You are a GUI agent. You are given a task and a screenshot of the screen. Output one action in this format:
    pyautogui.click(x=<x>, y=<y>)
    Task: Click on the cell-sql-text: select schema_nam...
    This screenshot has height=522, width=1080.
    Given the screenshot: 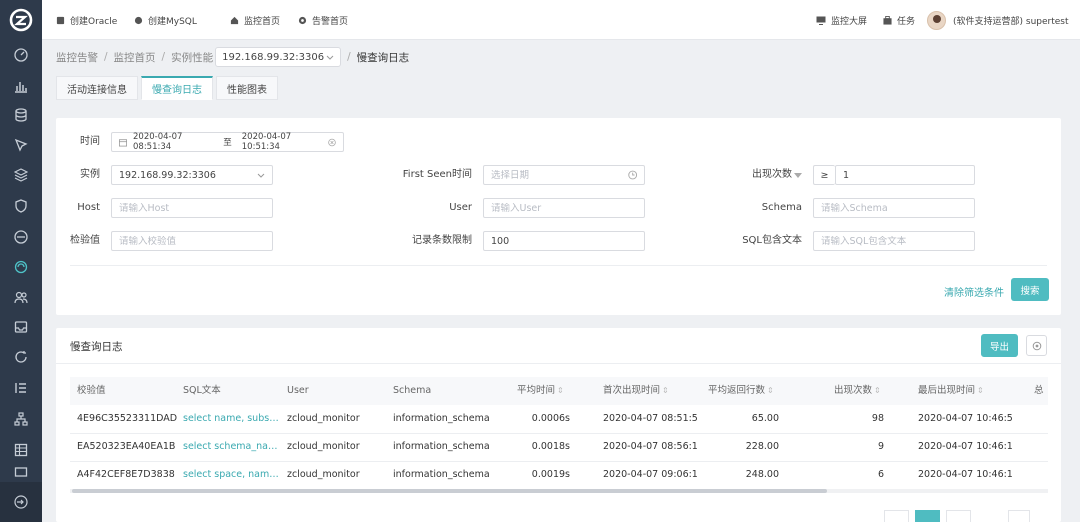 What is the action you would take?
    pyautogui.click(x=232, y=447)
    